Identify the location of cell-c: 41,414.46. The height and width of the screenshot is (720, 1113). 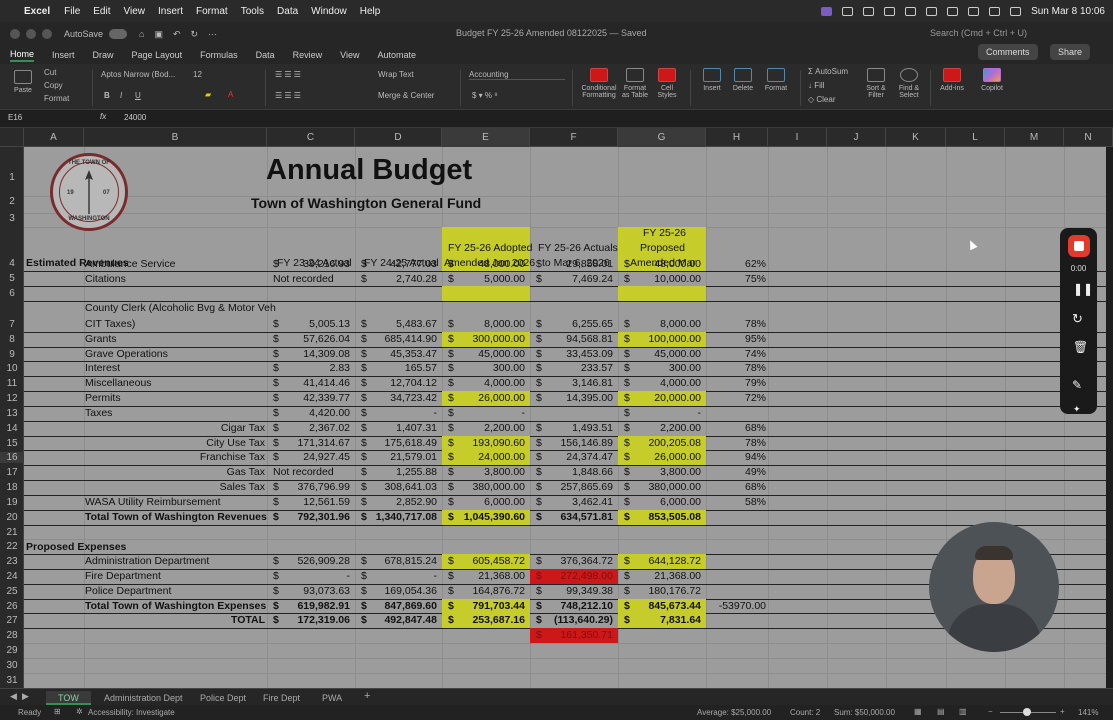
(315, 383).